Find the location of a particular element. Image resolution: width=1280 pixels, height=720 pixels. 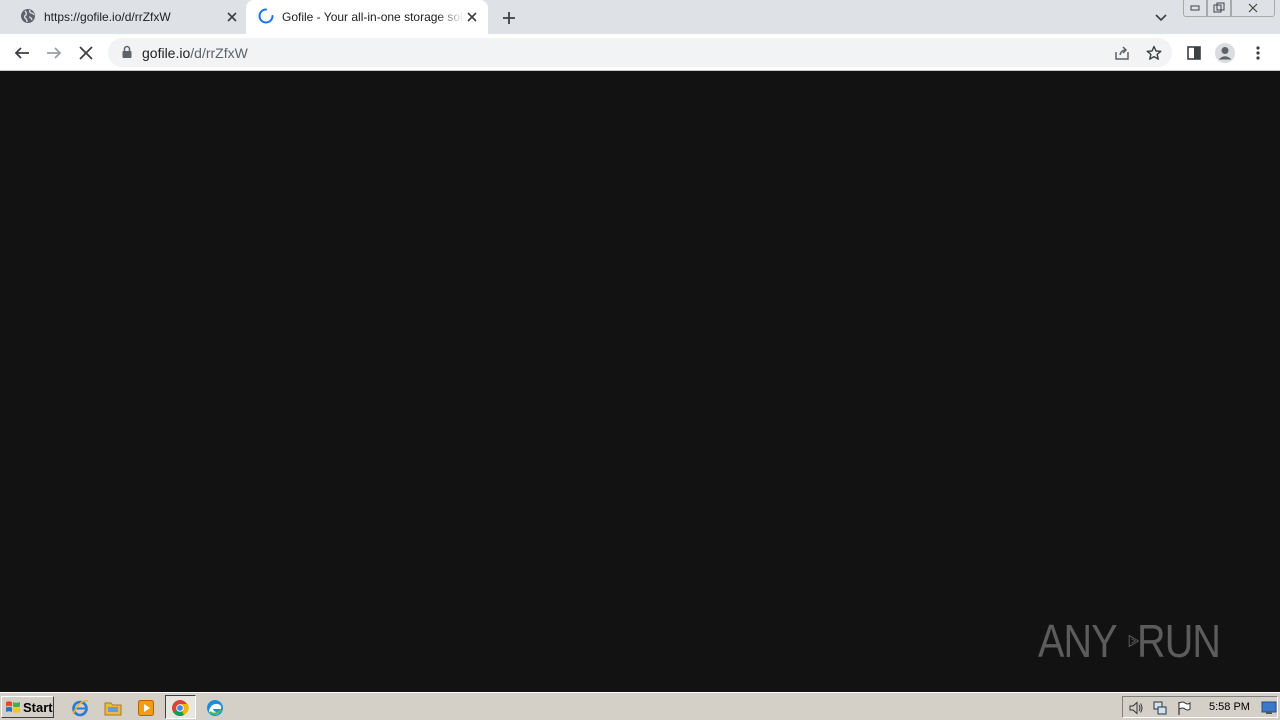

chrome-icon is located at coordinates (180, 708).